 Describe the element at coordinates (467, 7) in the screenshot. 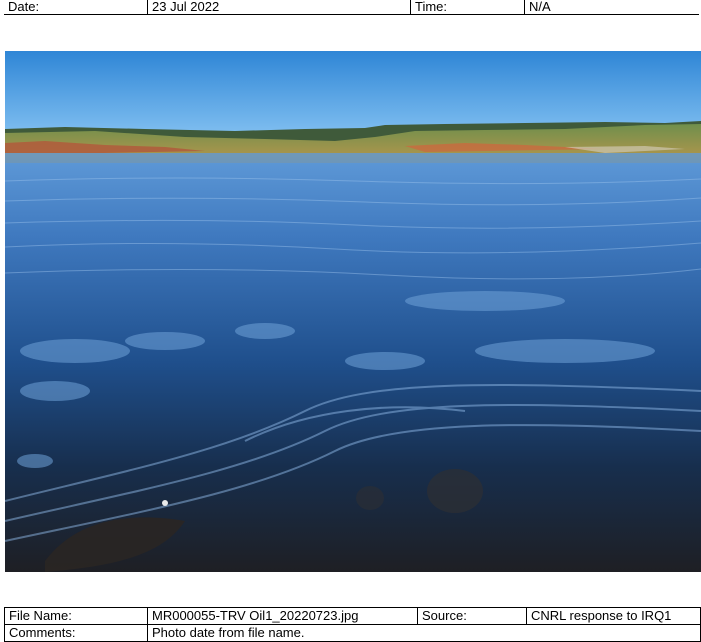

I see `time-label: Time:` at that location.